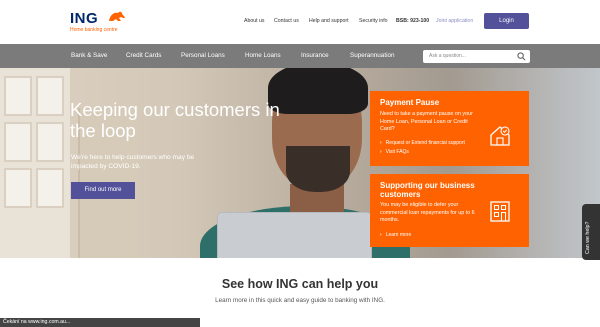  Describe the element at coordinates (521, 56) in the screenshot. I see `search-icon` at that location.